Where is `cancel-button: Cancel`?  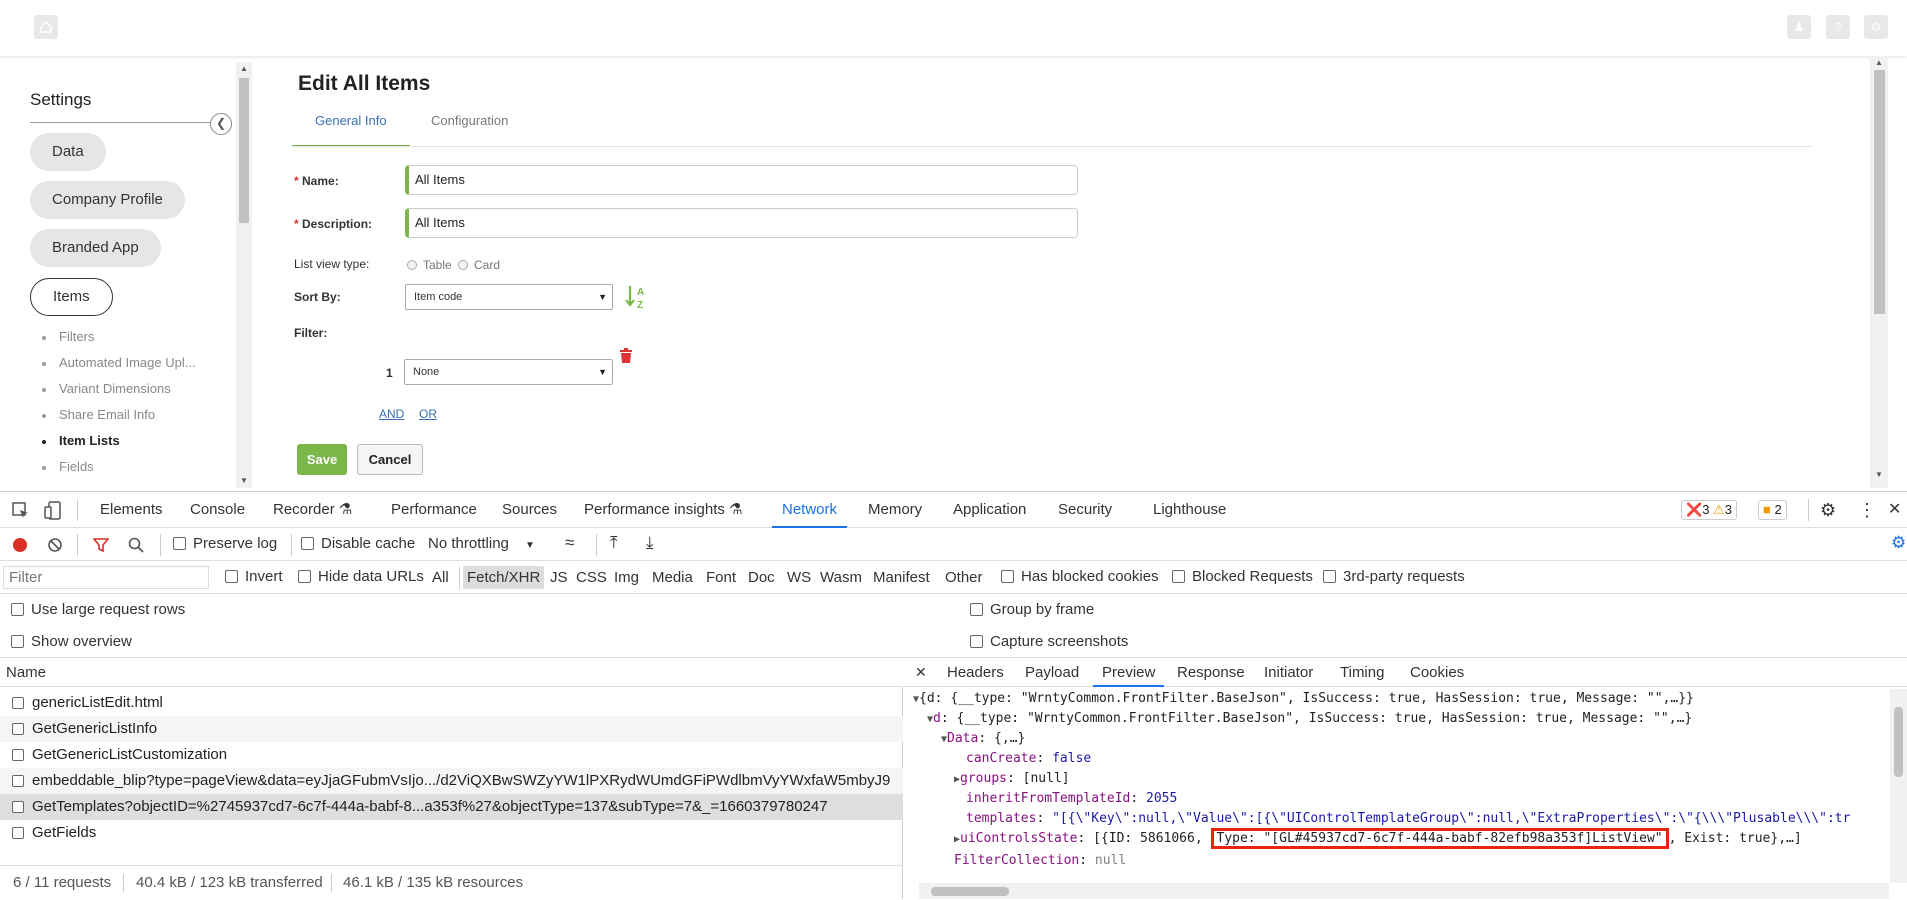 cancel-button: Cancel is located at coordinates (390, 459).